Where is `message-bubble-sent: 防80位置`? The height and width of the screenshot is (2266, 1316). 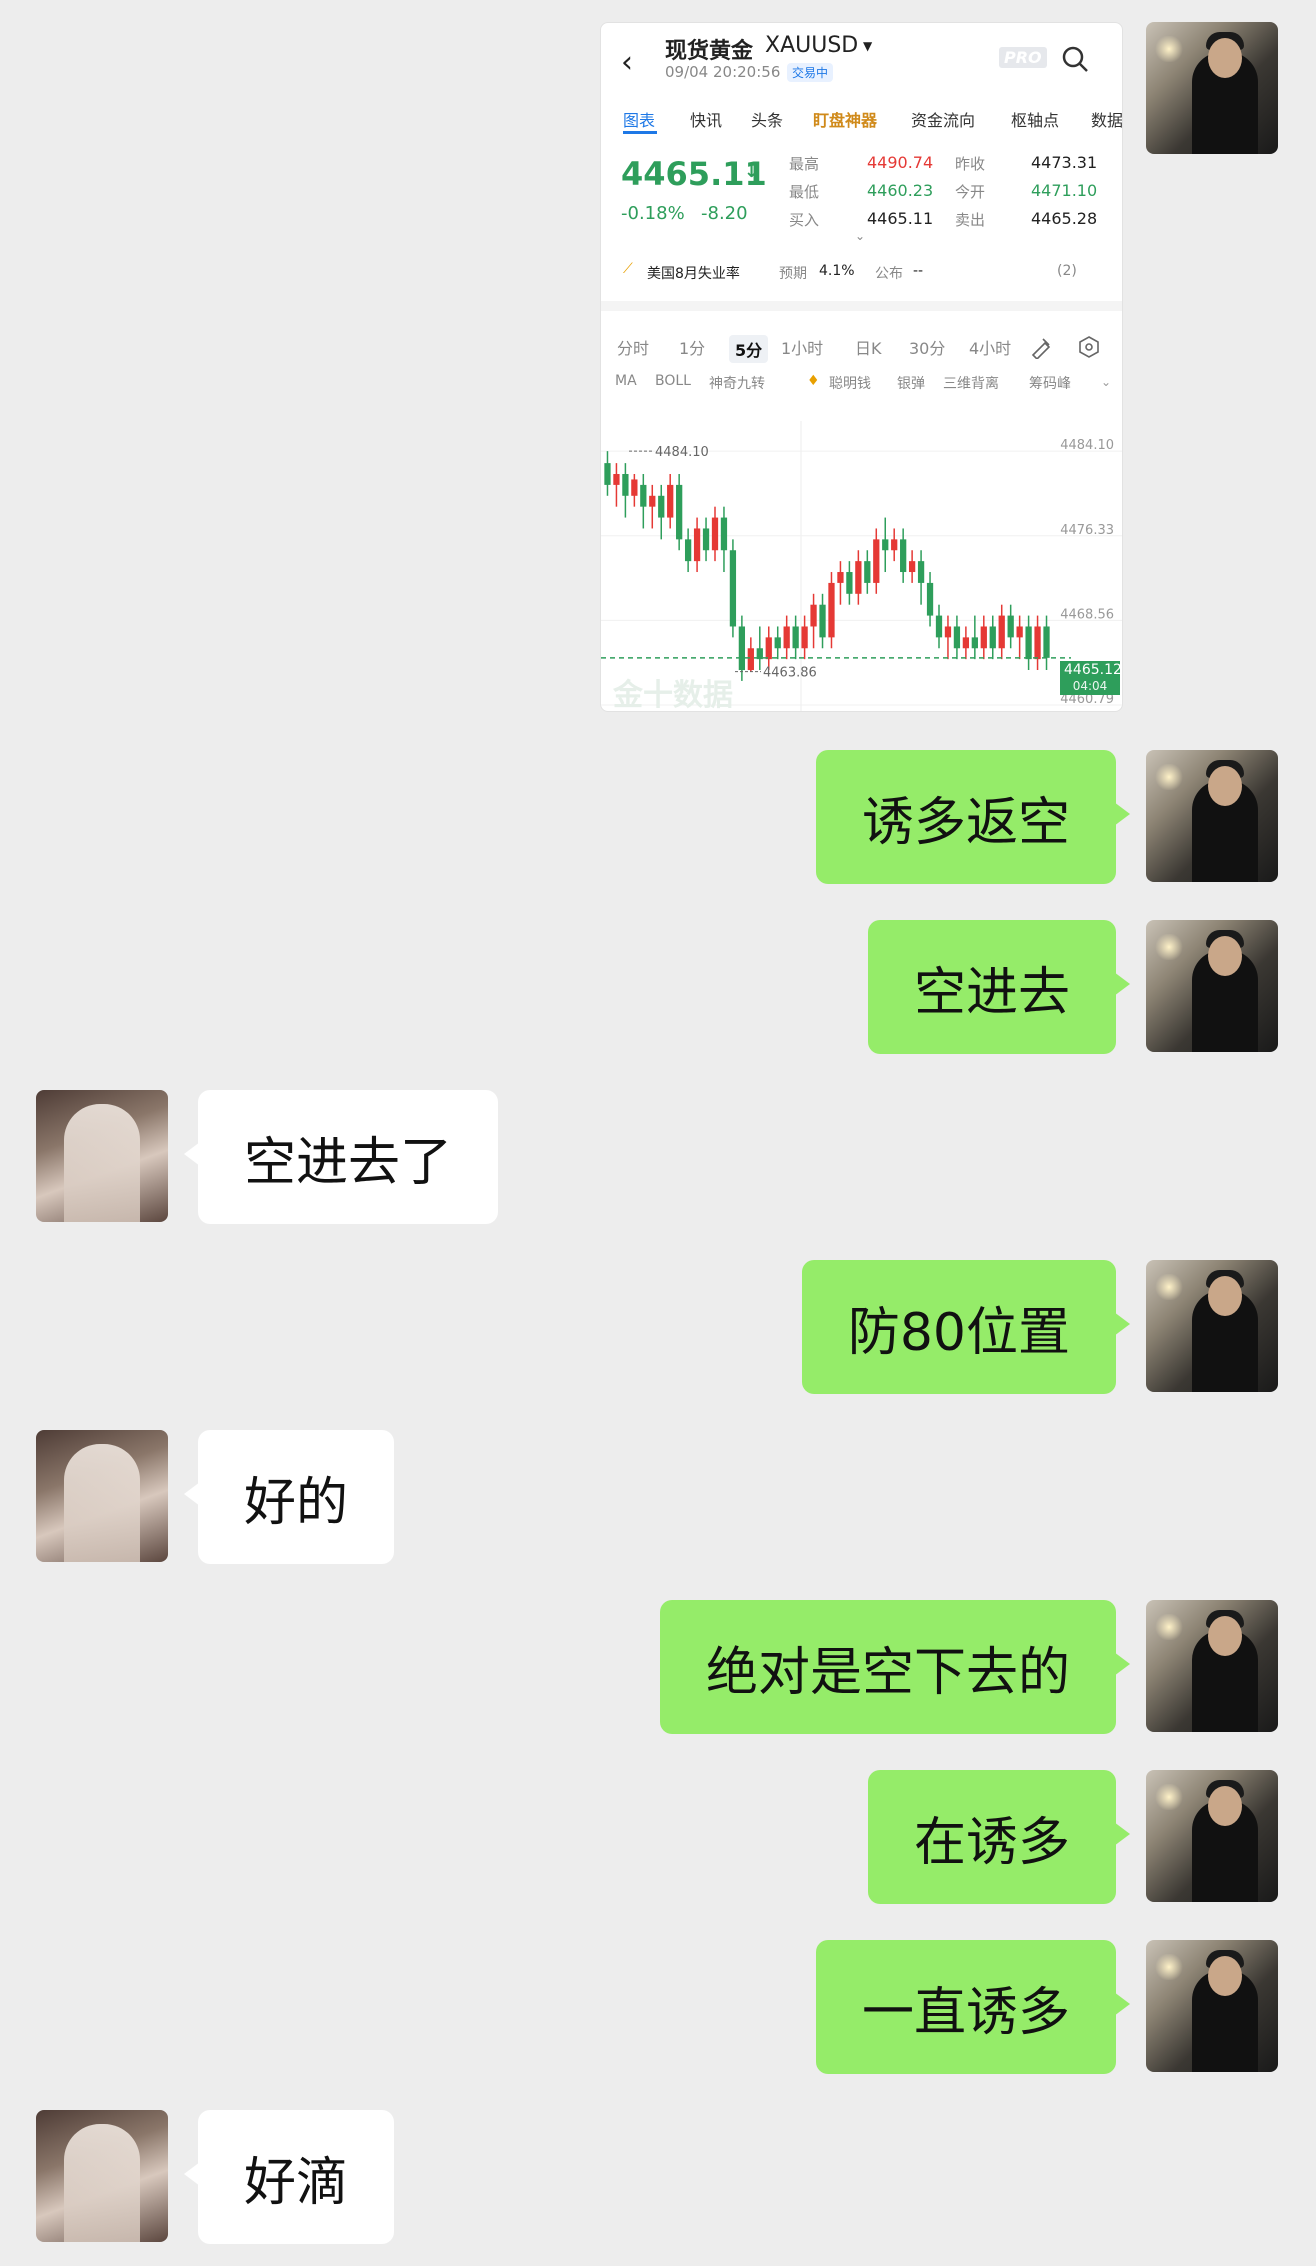
message-bubble-sent: 防80位置 is located at coordinates (966, 1327).